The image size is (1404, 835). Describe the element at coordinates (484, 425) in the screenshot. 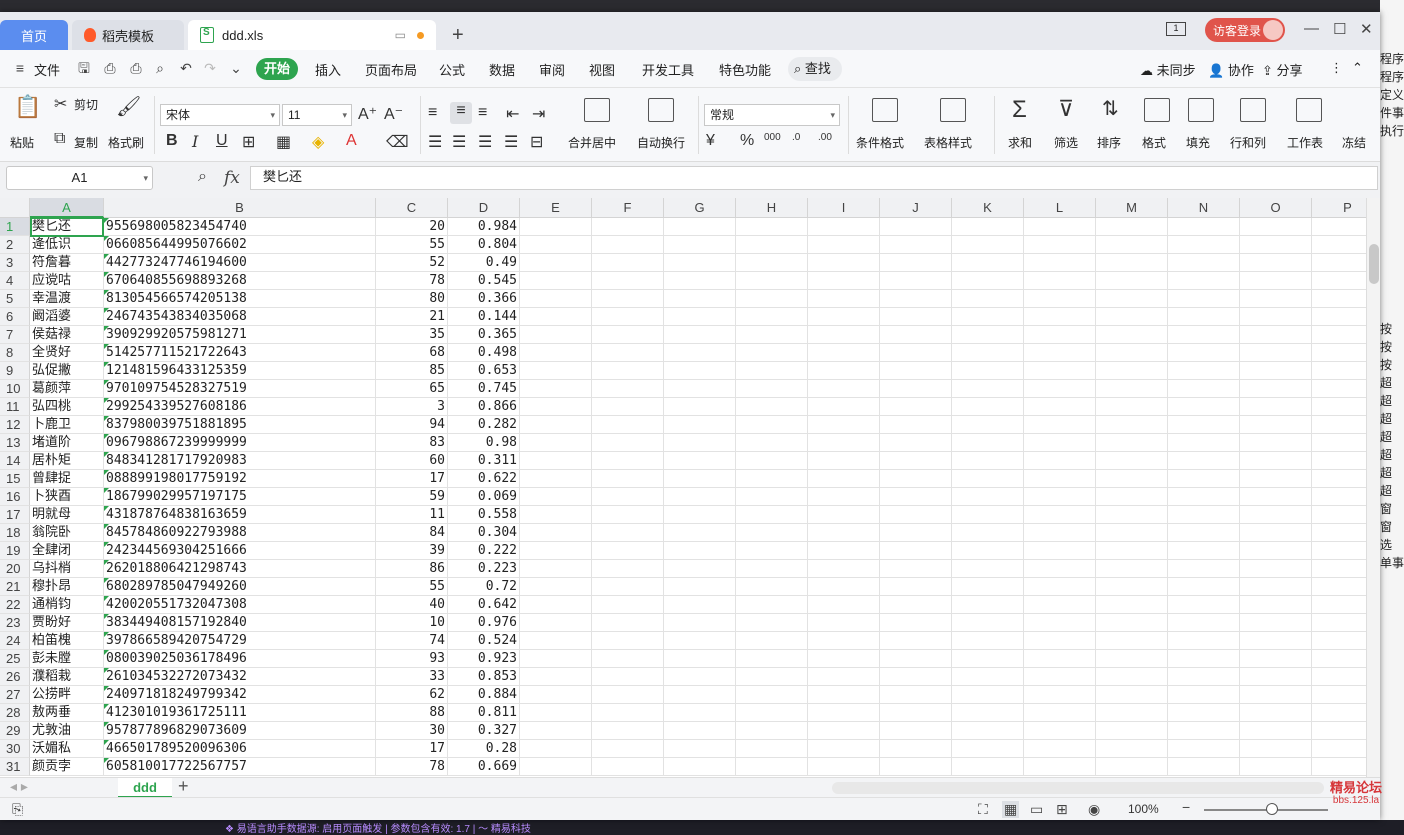

I see `cell-d12: 0.282` at that location.